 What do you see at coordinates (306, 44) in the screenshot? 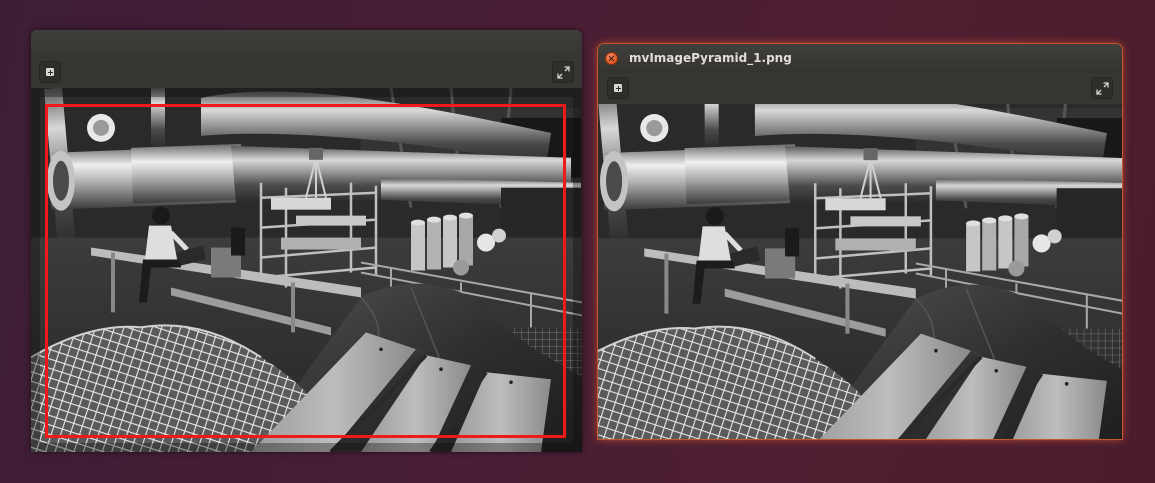
I see `window-titlebar` at bounding box center [306, 44].